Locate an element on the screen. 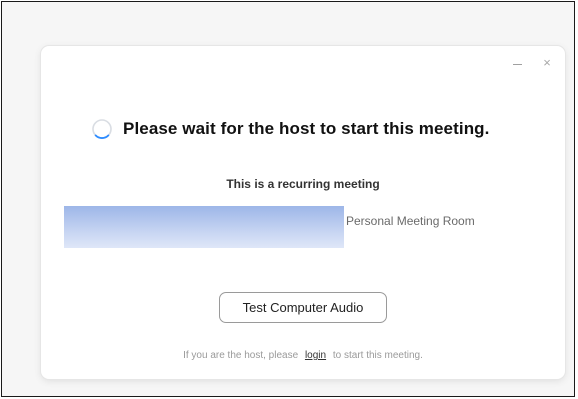 Image resolution: width=578 pixels, height=399 pixels. close-button: × is located at coordinates (547, 63).